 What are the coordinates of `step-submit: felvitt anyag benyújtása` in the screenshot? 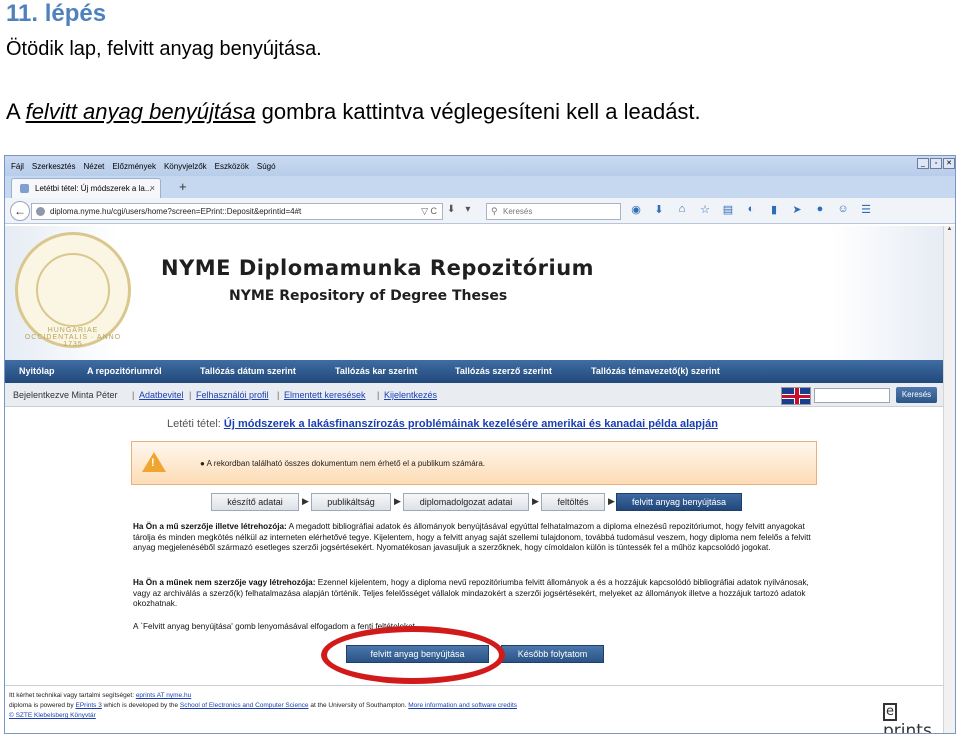 It's located at (679, 502).